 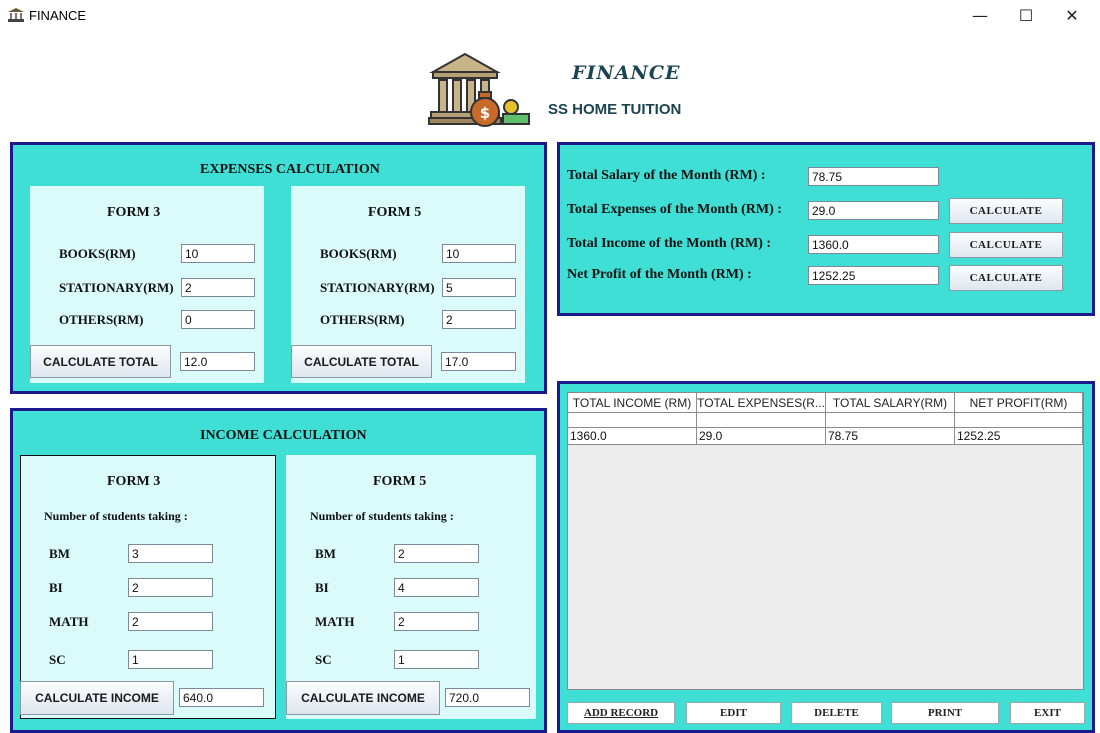 What do you see at coordinates (283, 435) in the screenshot?
I see `income-title: INCOME CALCULATION` at bounding box center [283, 435].